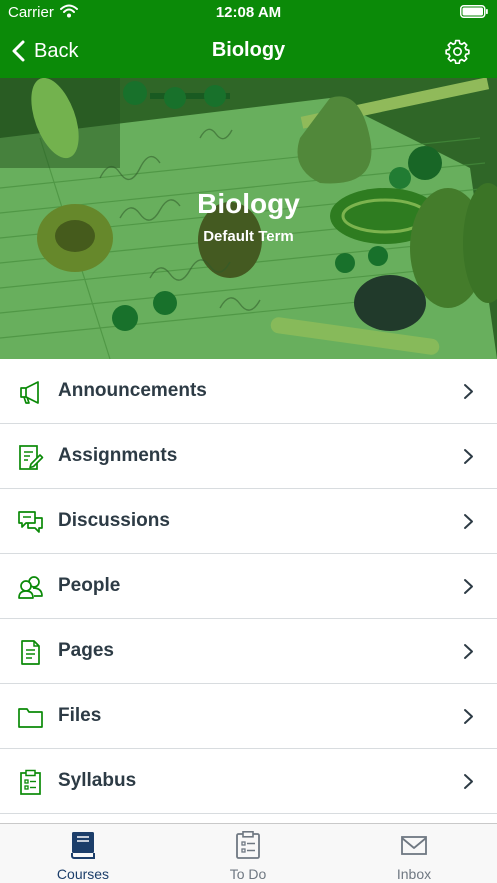  Describe the element at coordinates (248, 456) in the screenshot. I see `menu-item-assignments: Assignments` at that location.